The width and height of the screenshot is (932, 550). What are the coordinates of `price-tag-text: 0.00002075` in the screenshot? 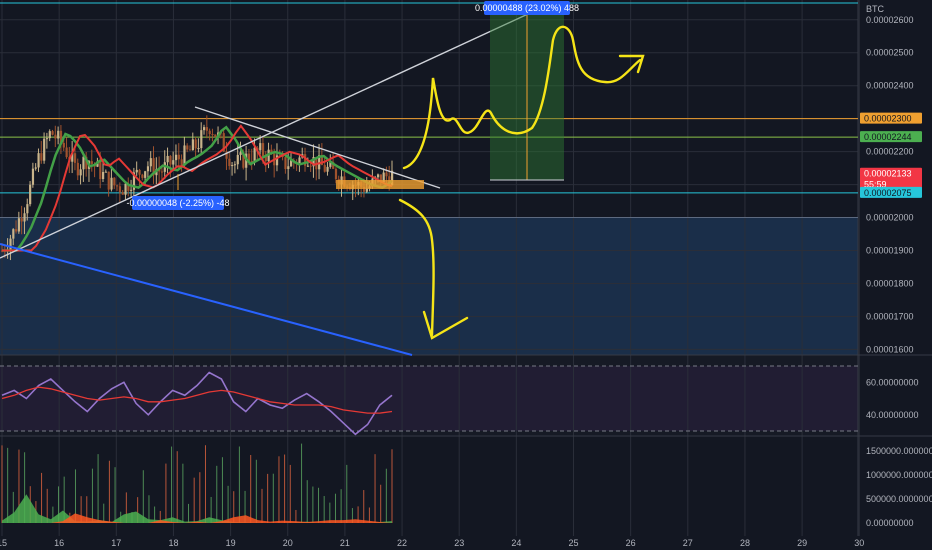 It's located at (888, 193).